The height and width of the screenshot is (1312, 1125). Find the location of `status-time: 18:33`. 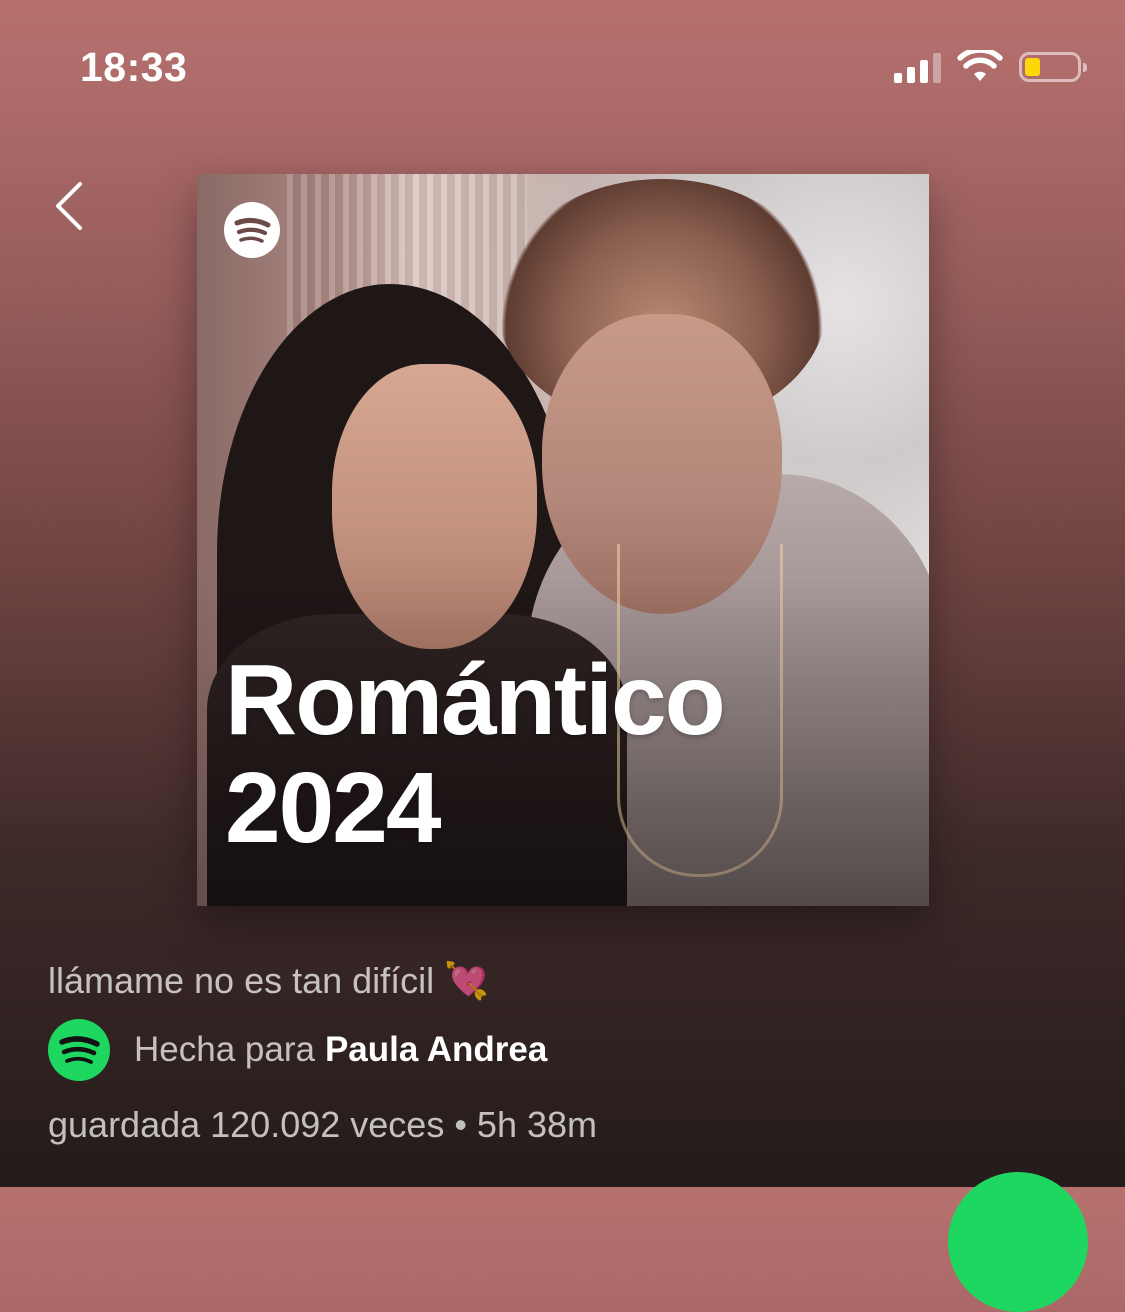

status-time: 18:33 is located at coordinates (134, 67).